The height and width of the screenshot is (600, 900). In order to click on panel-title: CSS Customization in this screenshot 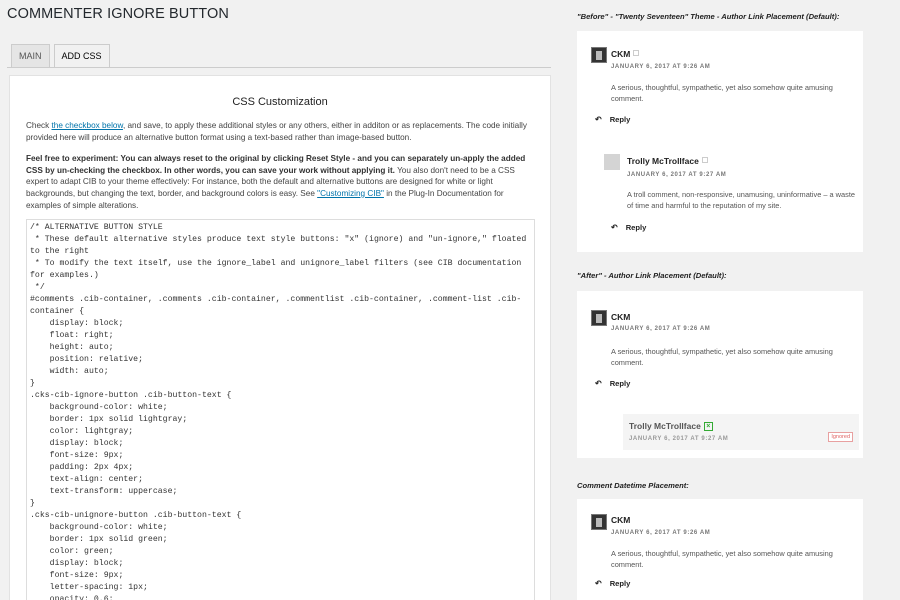, I will do `click(280, 102)`.